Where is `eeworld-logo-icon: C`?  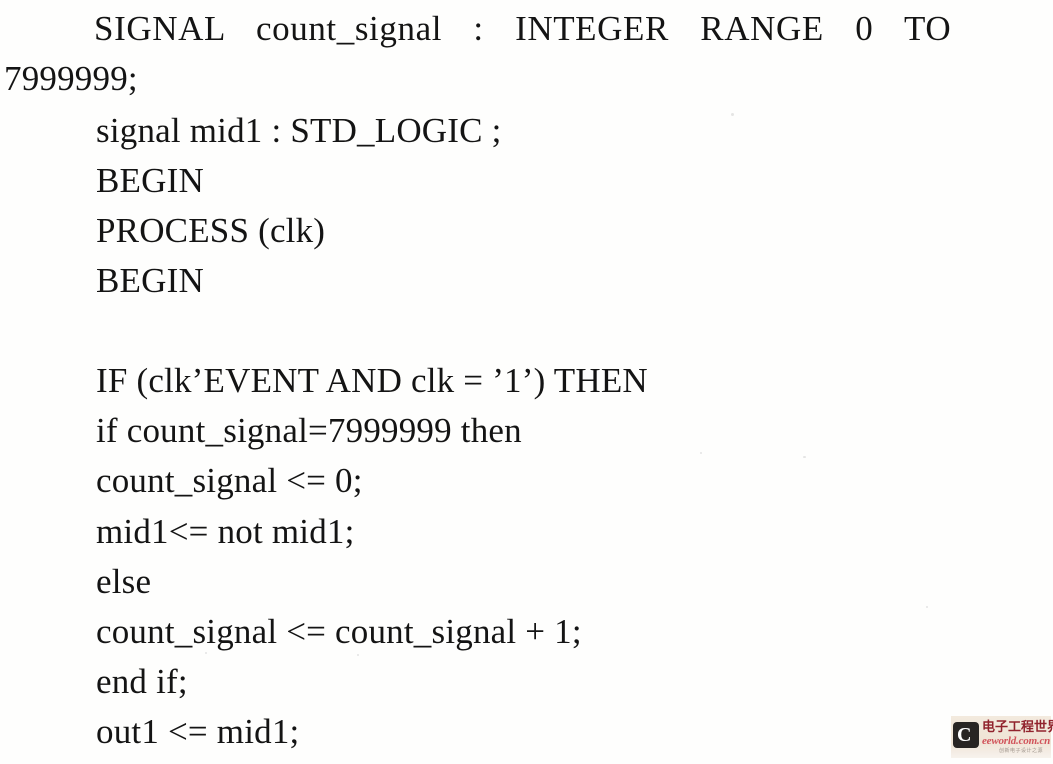
eeworld-logo-icon: C is located at coordinates (966, 735).